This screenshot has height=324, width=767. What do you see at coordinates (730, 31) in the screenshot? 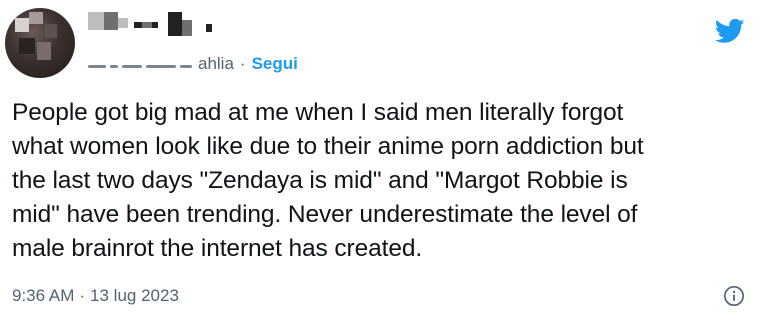
I see `twitter-bird-icon` at bounding box center [730, 31].